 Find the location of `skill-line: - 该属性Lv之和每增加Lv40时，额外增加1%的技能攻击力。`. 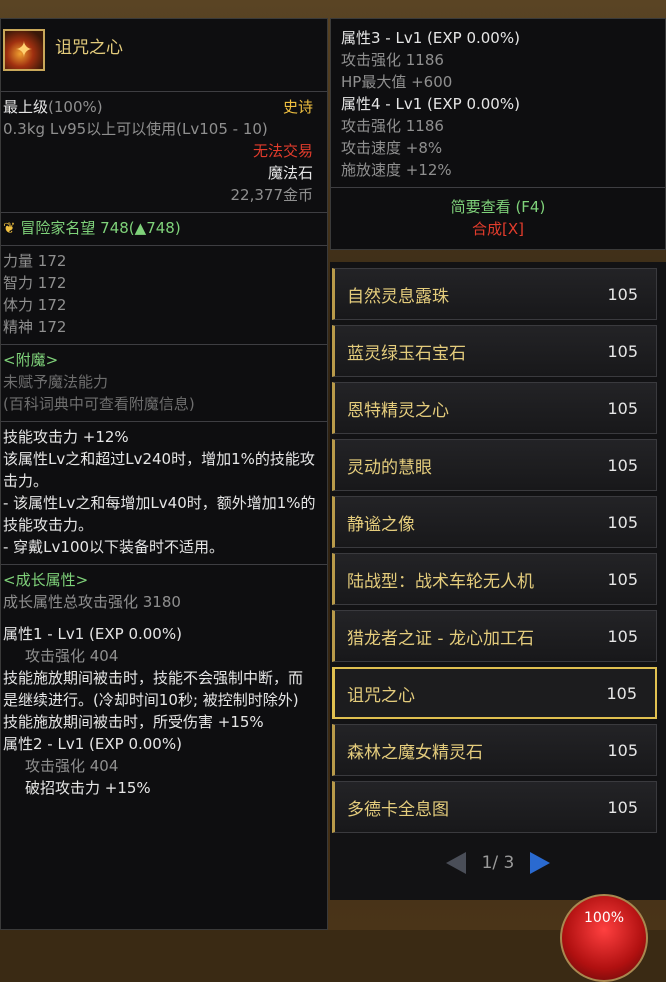

skill-line: - 该属性Lv之和每增加Lv40时，额外增加1%的技能攻击力。 is located at coordinates (159, 514).